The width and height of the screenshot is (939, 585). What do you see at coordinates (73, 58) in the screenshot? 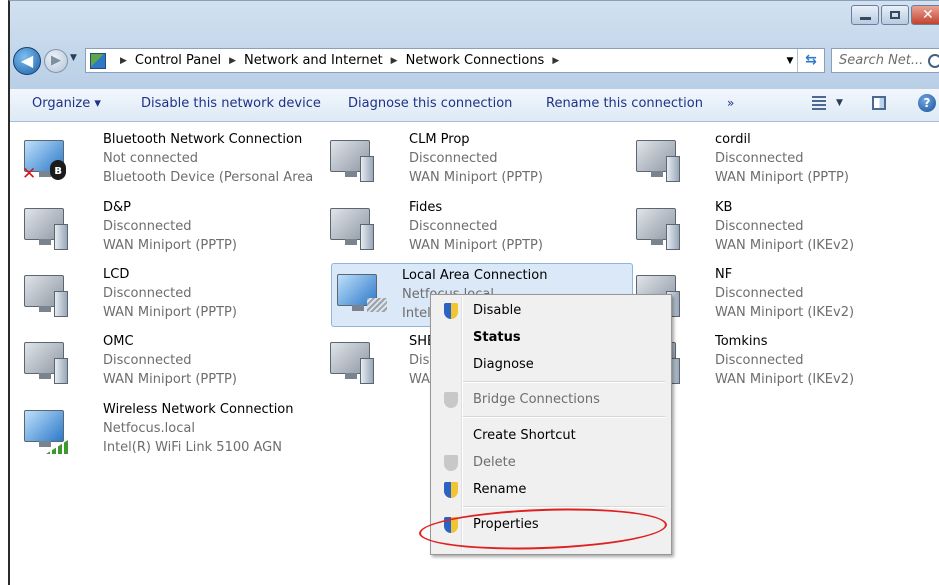
I see `recent-pages-dropdown: ▼` at bounding box center [73, 58].